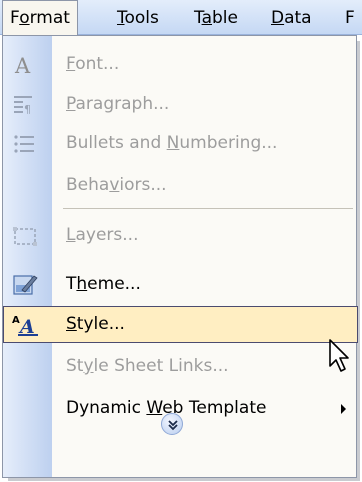 The height and width of the screenshot is (482, 362). Describe the element at coordinates (25, 236) in the screenshot. I see `layers-icon` at that location.